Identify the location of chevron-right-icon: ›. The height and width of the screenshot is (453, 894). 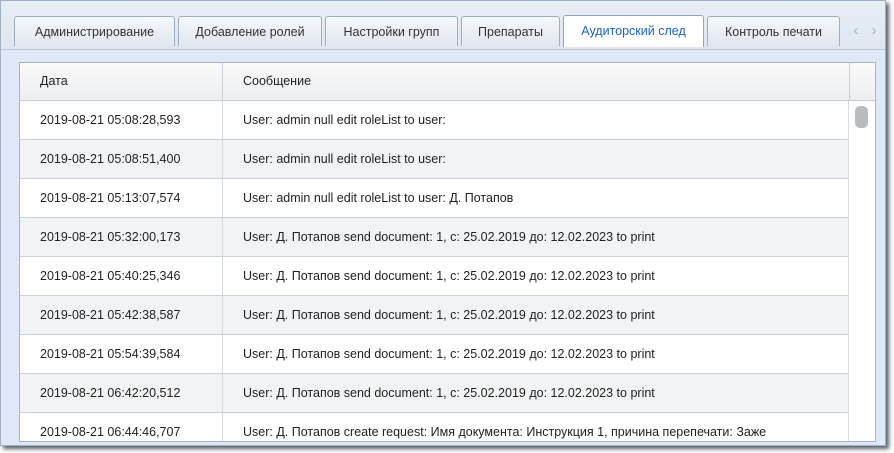
(874, 31).